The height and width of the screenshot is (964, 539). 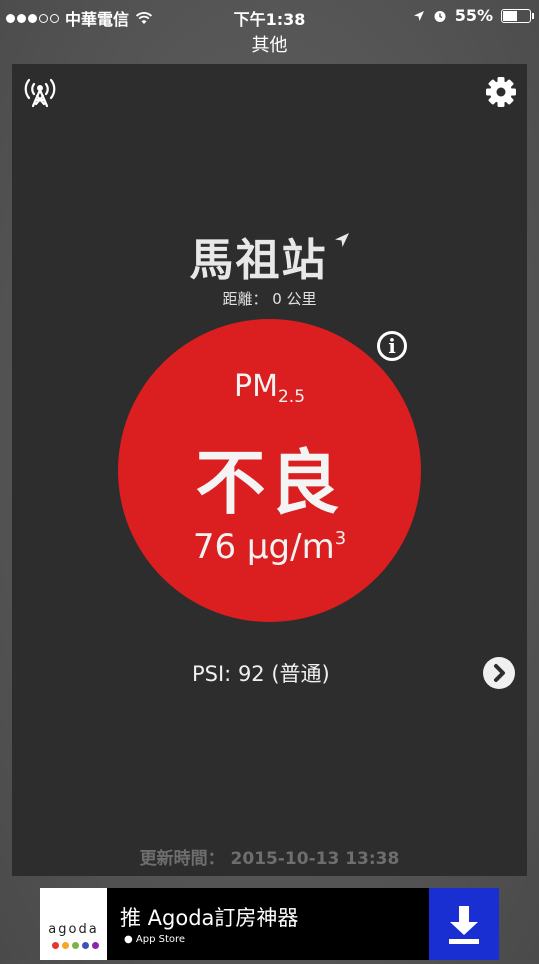 I want to click on pollutant-label: PM2.5, so click(x=269, y=388).